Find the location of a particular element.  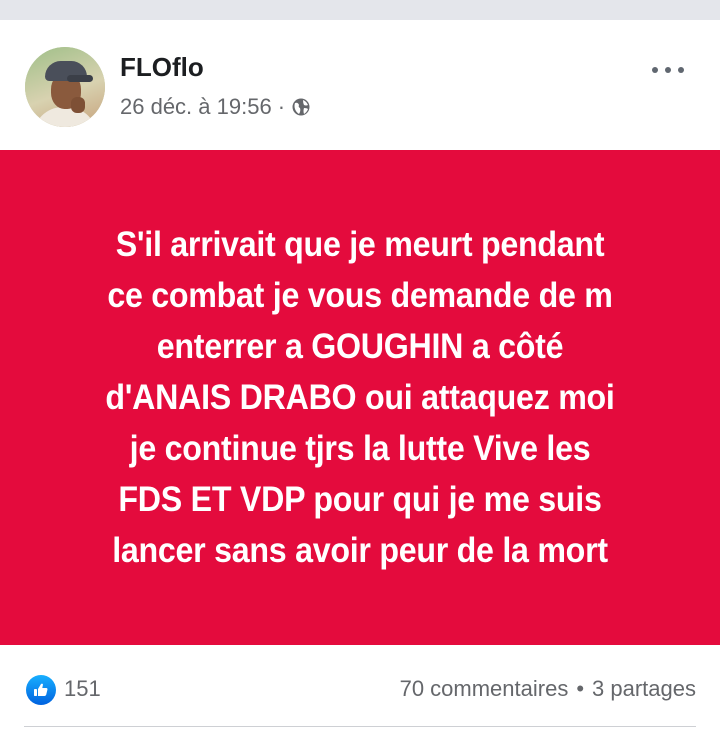

post-meta: 26 déc. à 19:56 · is located at coordinates (215, 107).